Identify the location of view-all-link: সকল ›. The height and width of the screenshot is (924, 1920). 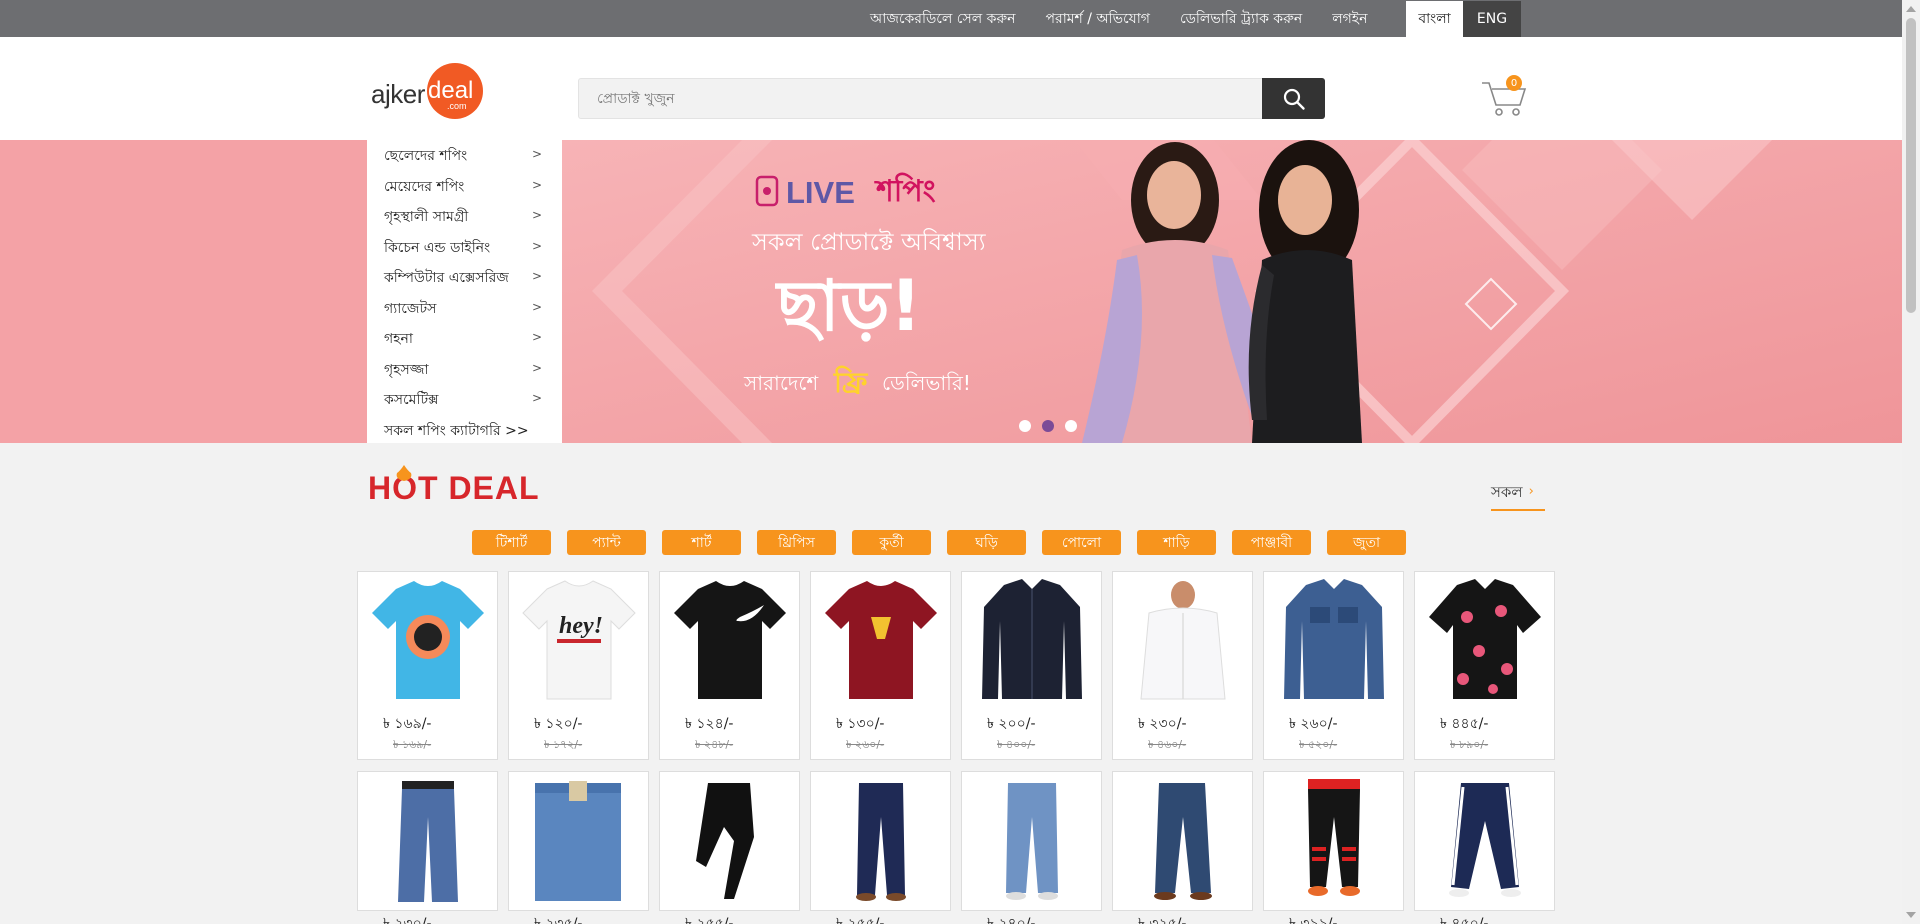
(1518, 496).